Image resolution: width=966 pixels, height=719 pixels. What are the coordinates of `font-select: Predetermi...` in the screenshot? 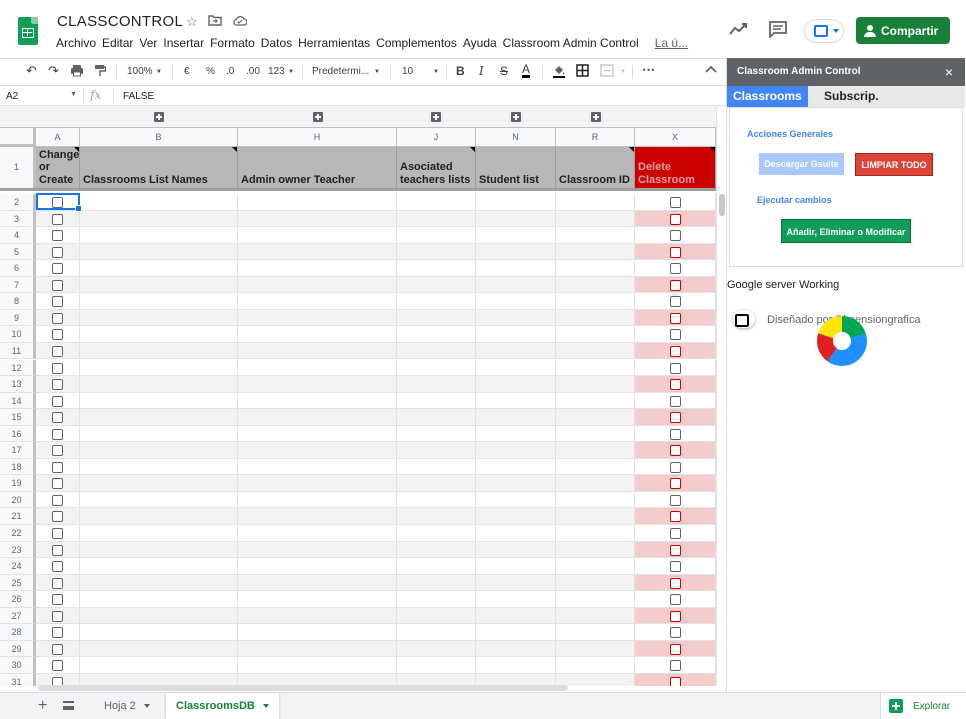 It's located at (340, 71).